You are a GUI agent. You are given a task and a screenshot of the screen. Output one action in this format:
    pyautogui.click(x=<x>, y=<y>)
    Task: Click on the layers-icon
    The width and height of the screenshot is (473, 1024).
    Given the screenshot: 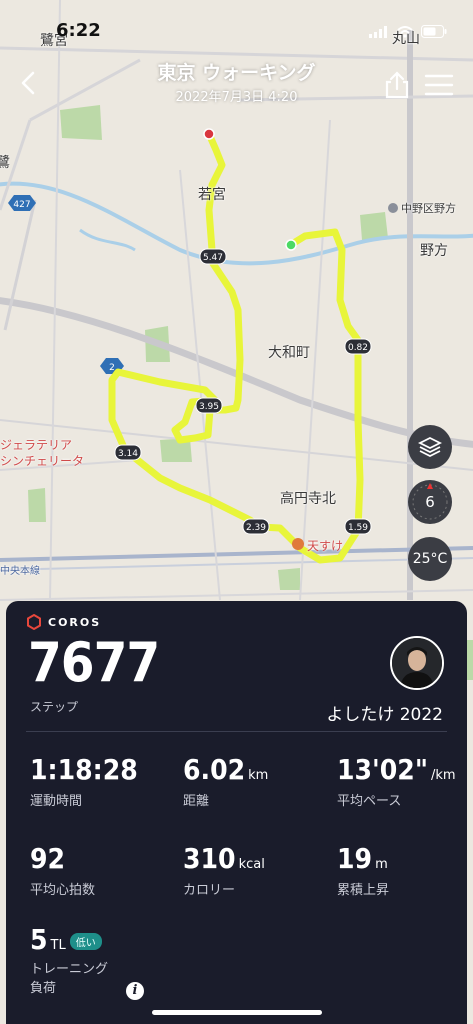 What is the action you would take?
    pyautogui.click(x=430, y=447)
    